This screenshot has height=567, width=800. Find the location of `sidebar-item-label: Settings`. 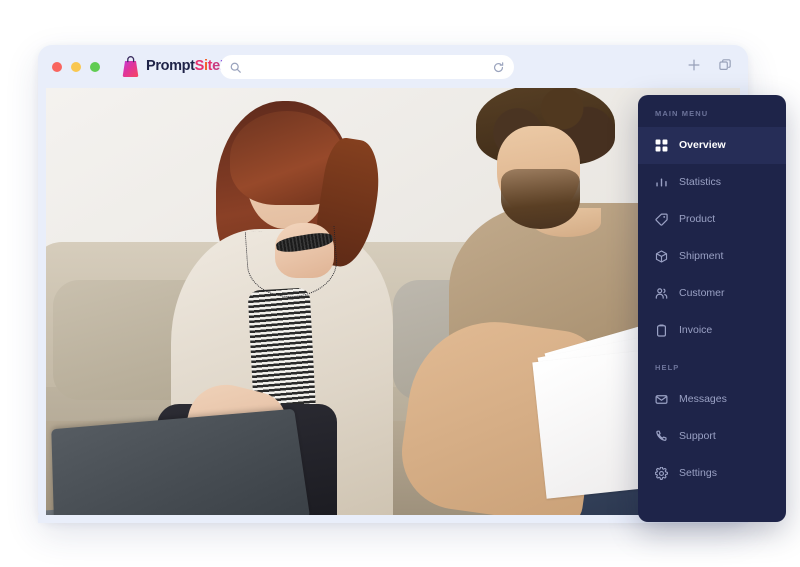

sidebar-item-label: Settings is located at coordinates (698, 473).